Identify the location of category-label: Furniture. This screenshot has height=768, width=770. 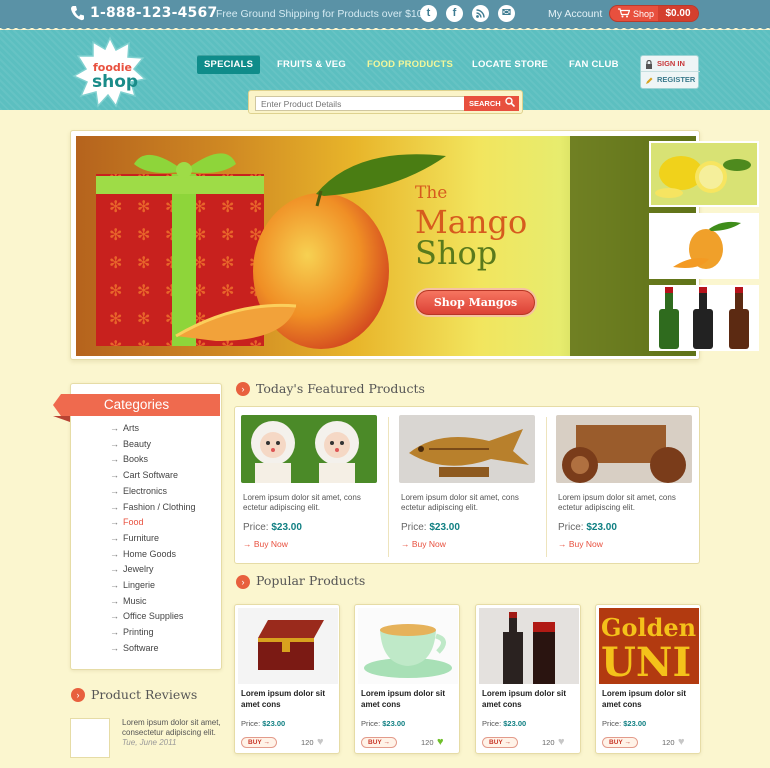
(141, 537).